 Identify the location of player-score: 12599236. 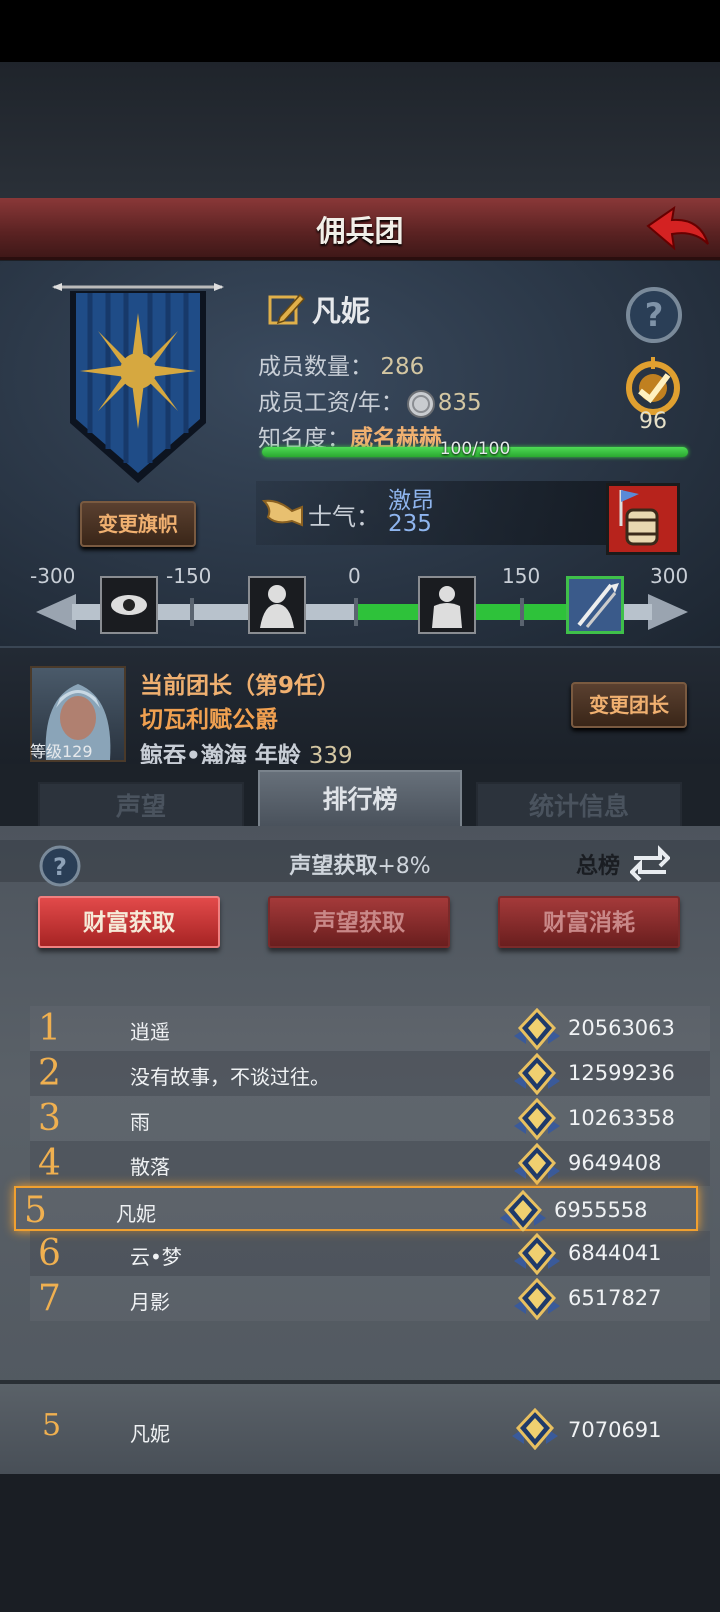
(621, 1073).